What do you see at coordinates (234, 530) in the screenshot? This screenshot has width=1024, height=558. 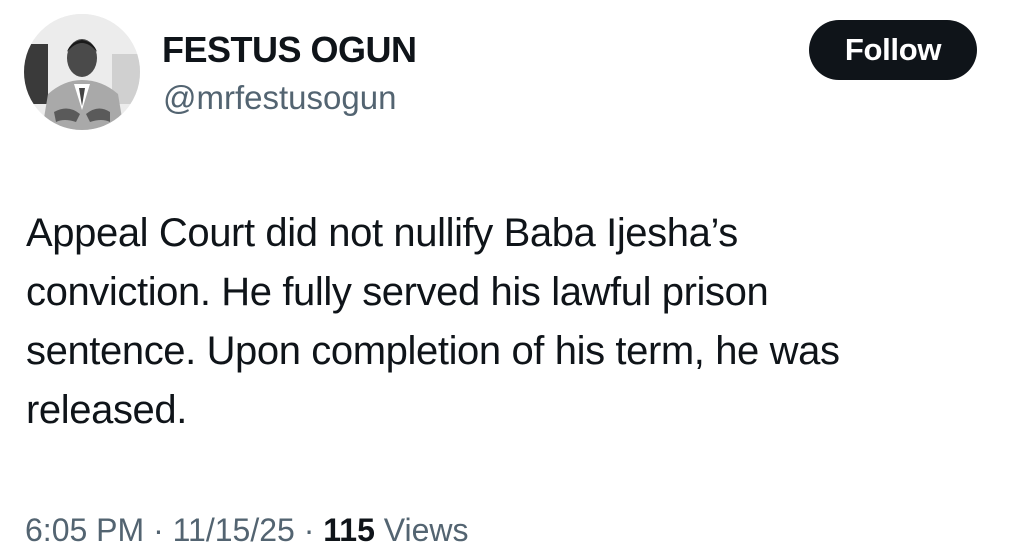 I see `tweet-date: 11/15/25` at bounding box center [234, 530].